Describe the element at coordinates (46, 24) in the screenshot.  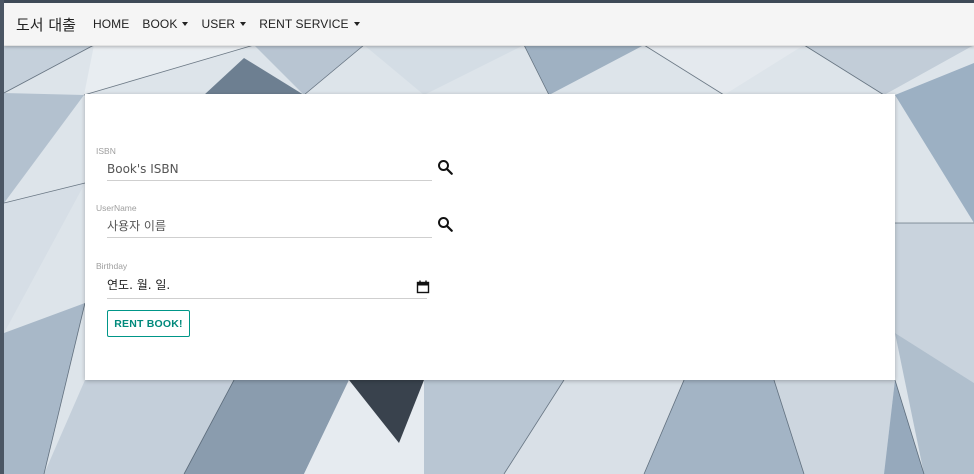
I see `brand-title: 도서 대출` at that location.